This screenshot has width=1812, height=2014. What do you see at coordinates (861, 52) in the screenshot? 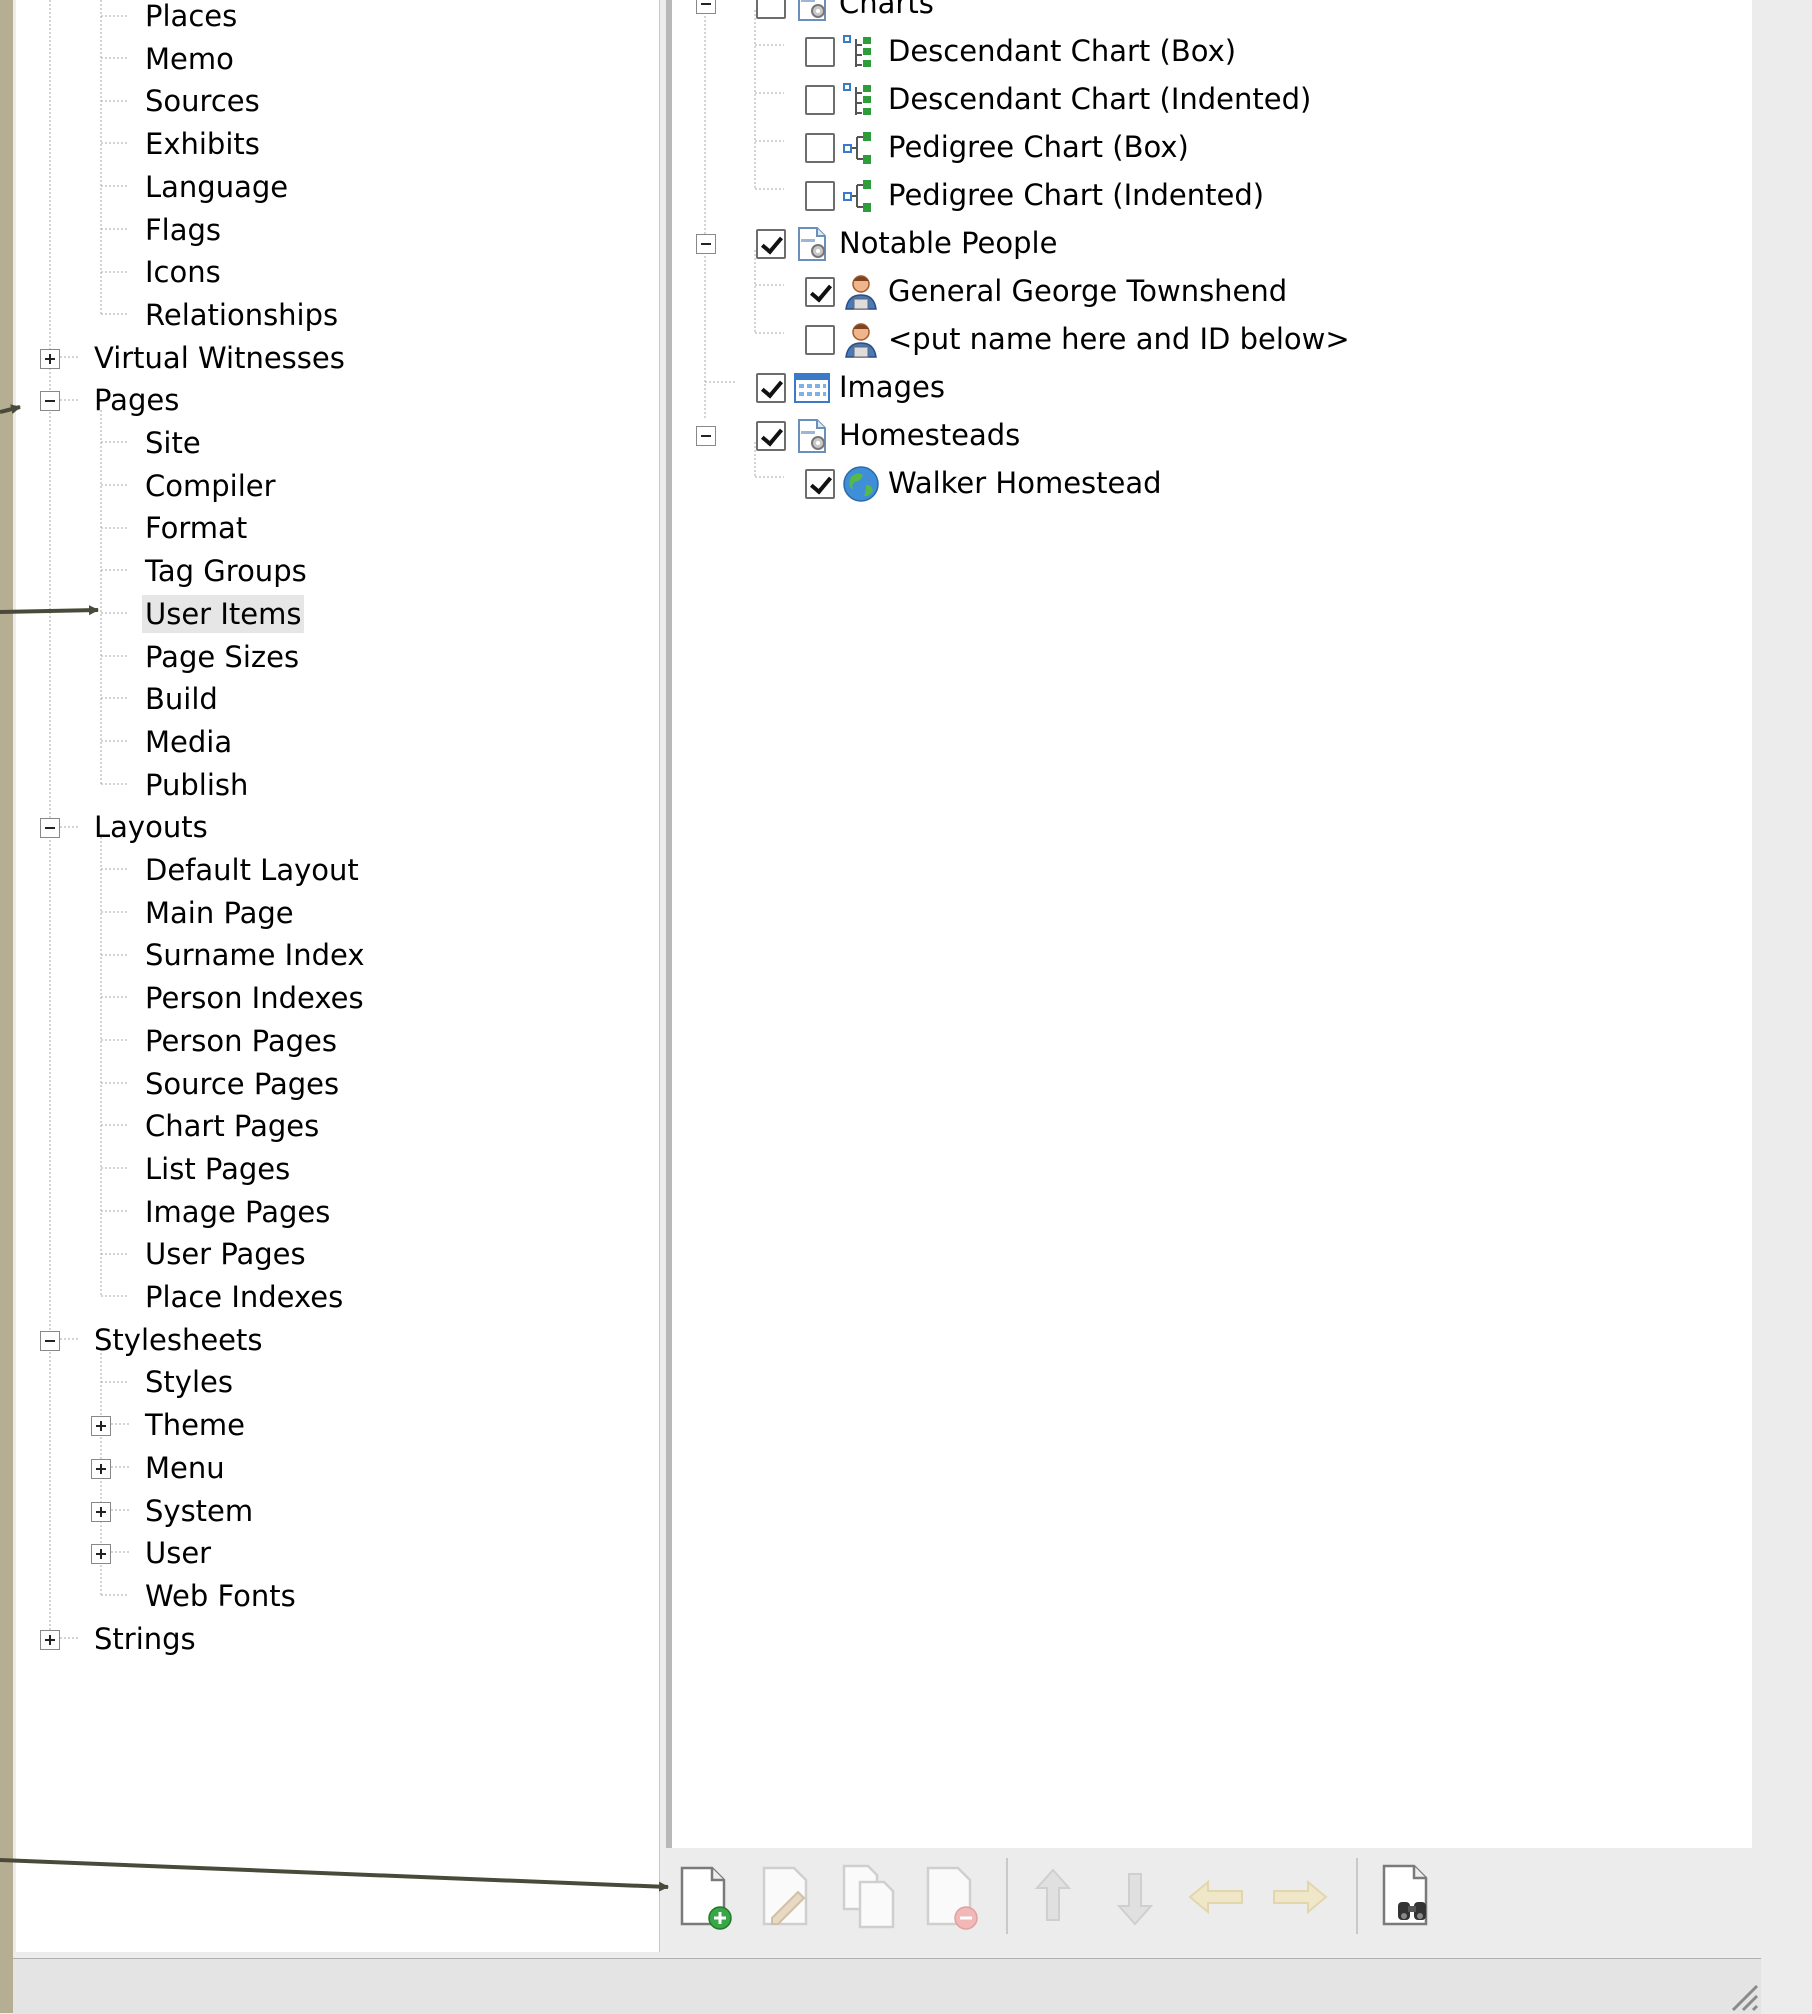
I see `descendant-chart-icon` at bounding box center [861, 52].